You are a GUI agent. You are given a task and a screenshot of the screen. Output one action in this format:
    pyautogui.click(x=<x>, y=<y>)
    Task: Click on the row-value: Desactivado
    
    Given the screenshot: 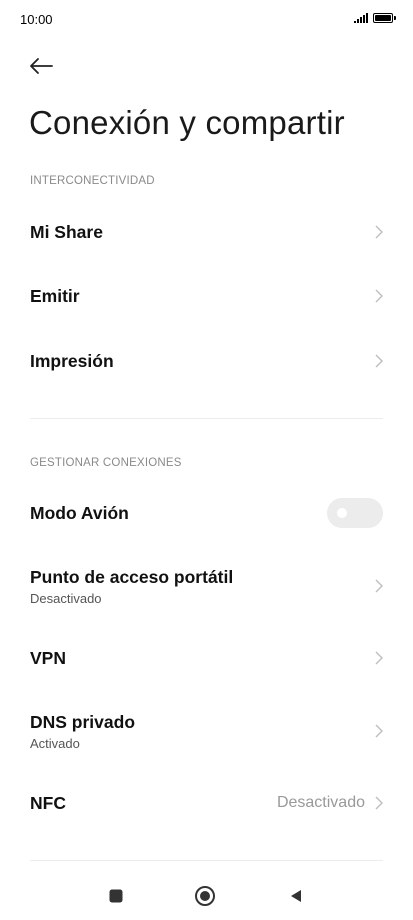 What is the action you would take?
    pyautogui.click(x=320, y=802)
    